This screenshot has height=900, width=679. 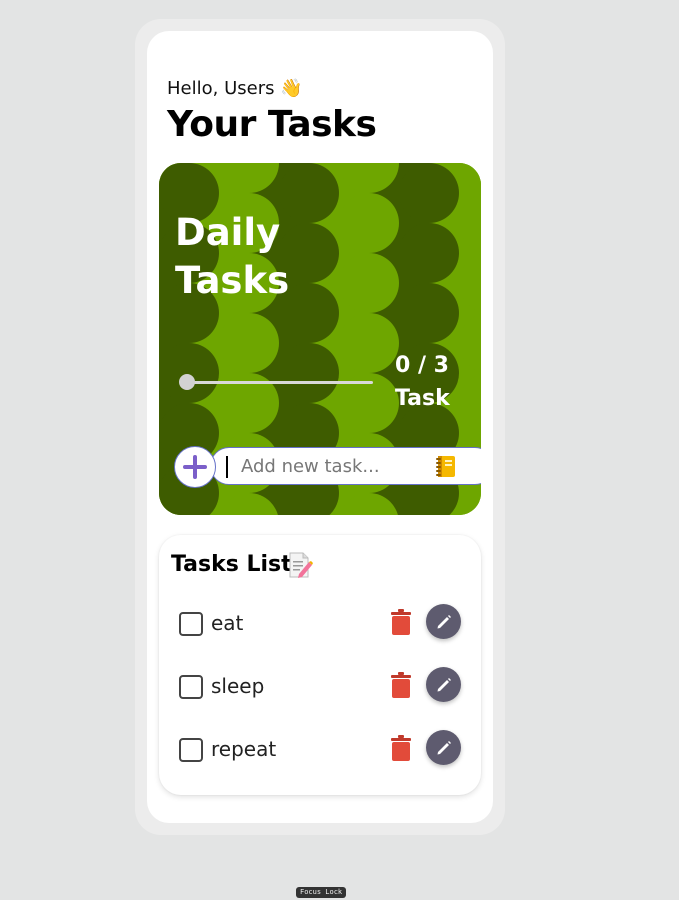 What do you see at coordinates (232, 280) in the screenshot?
I see `card-title-line2: Tasks` at bounding box center [232, 280].